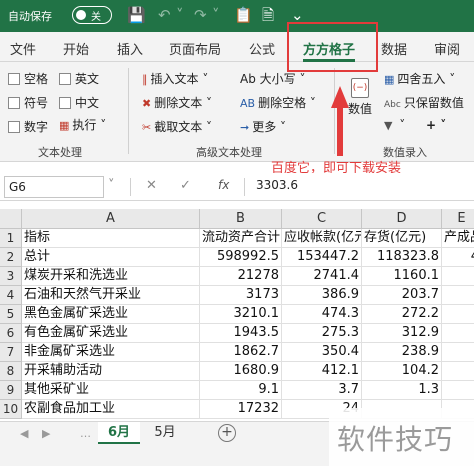 This screenshot has height=466, width=474. I want to click on keep-value-button: Abc 只保留数值, so click(424, 102).